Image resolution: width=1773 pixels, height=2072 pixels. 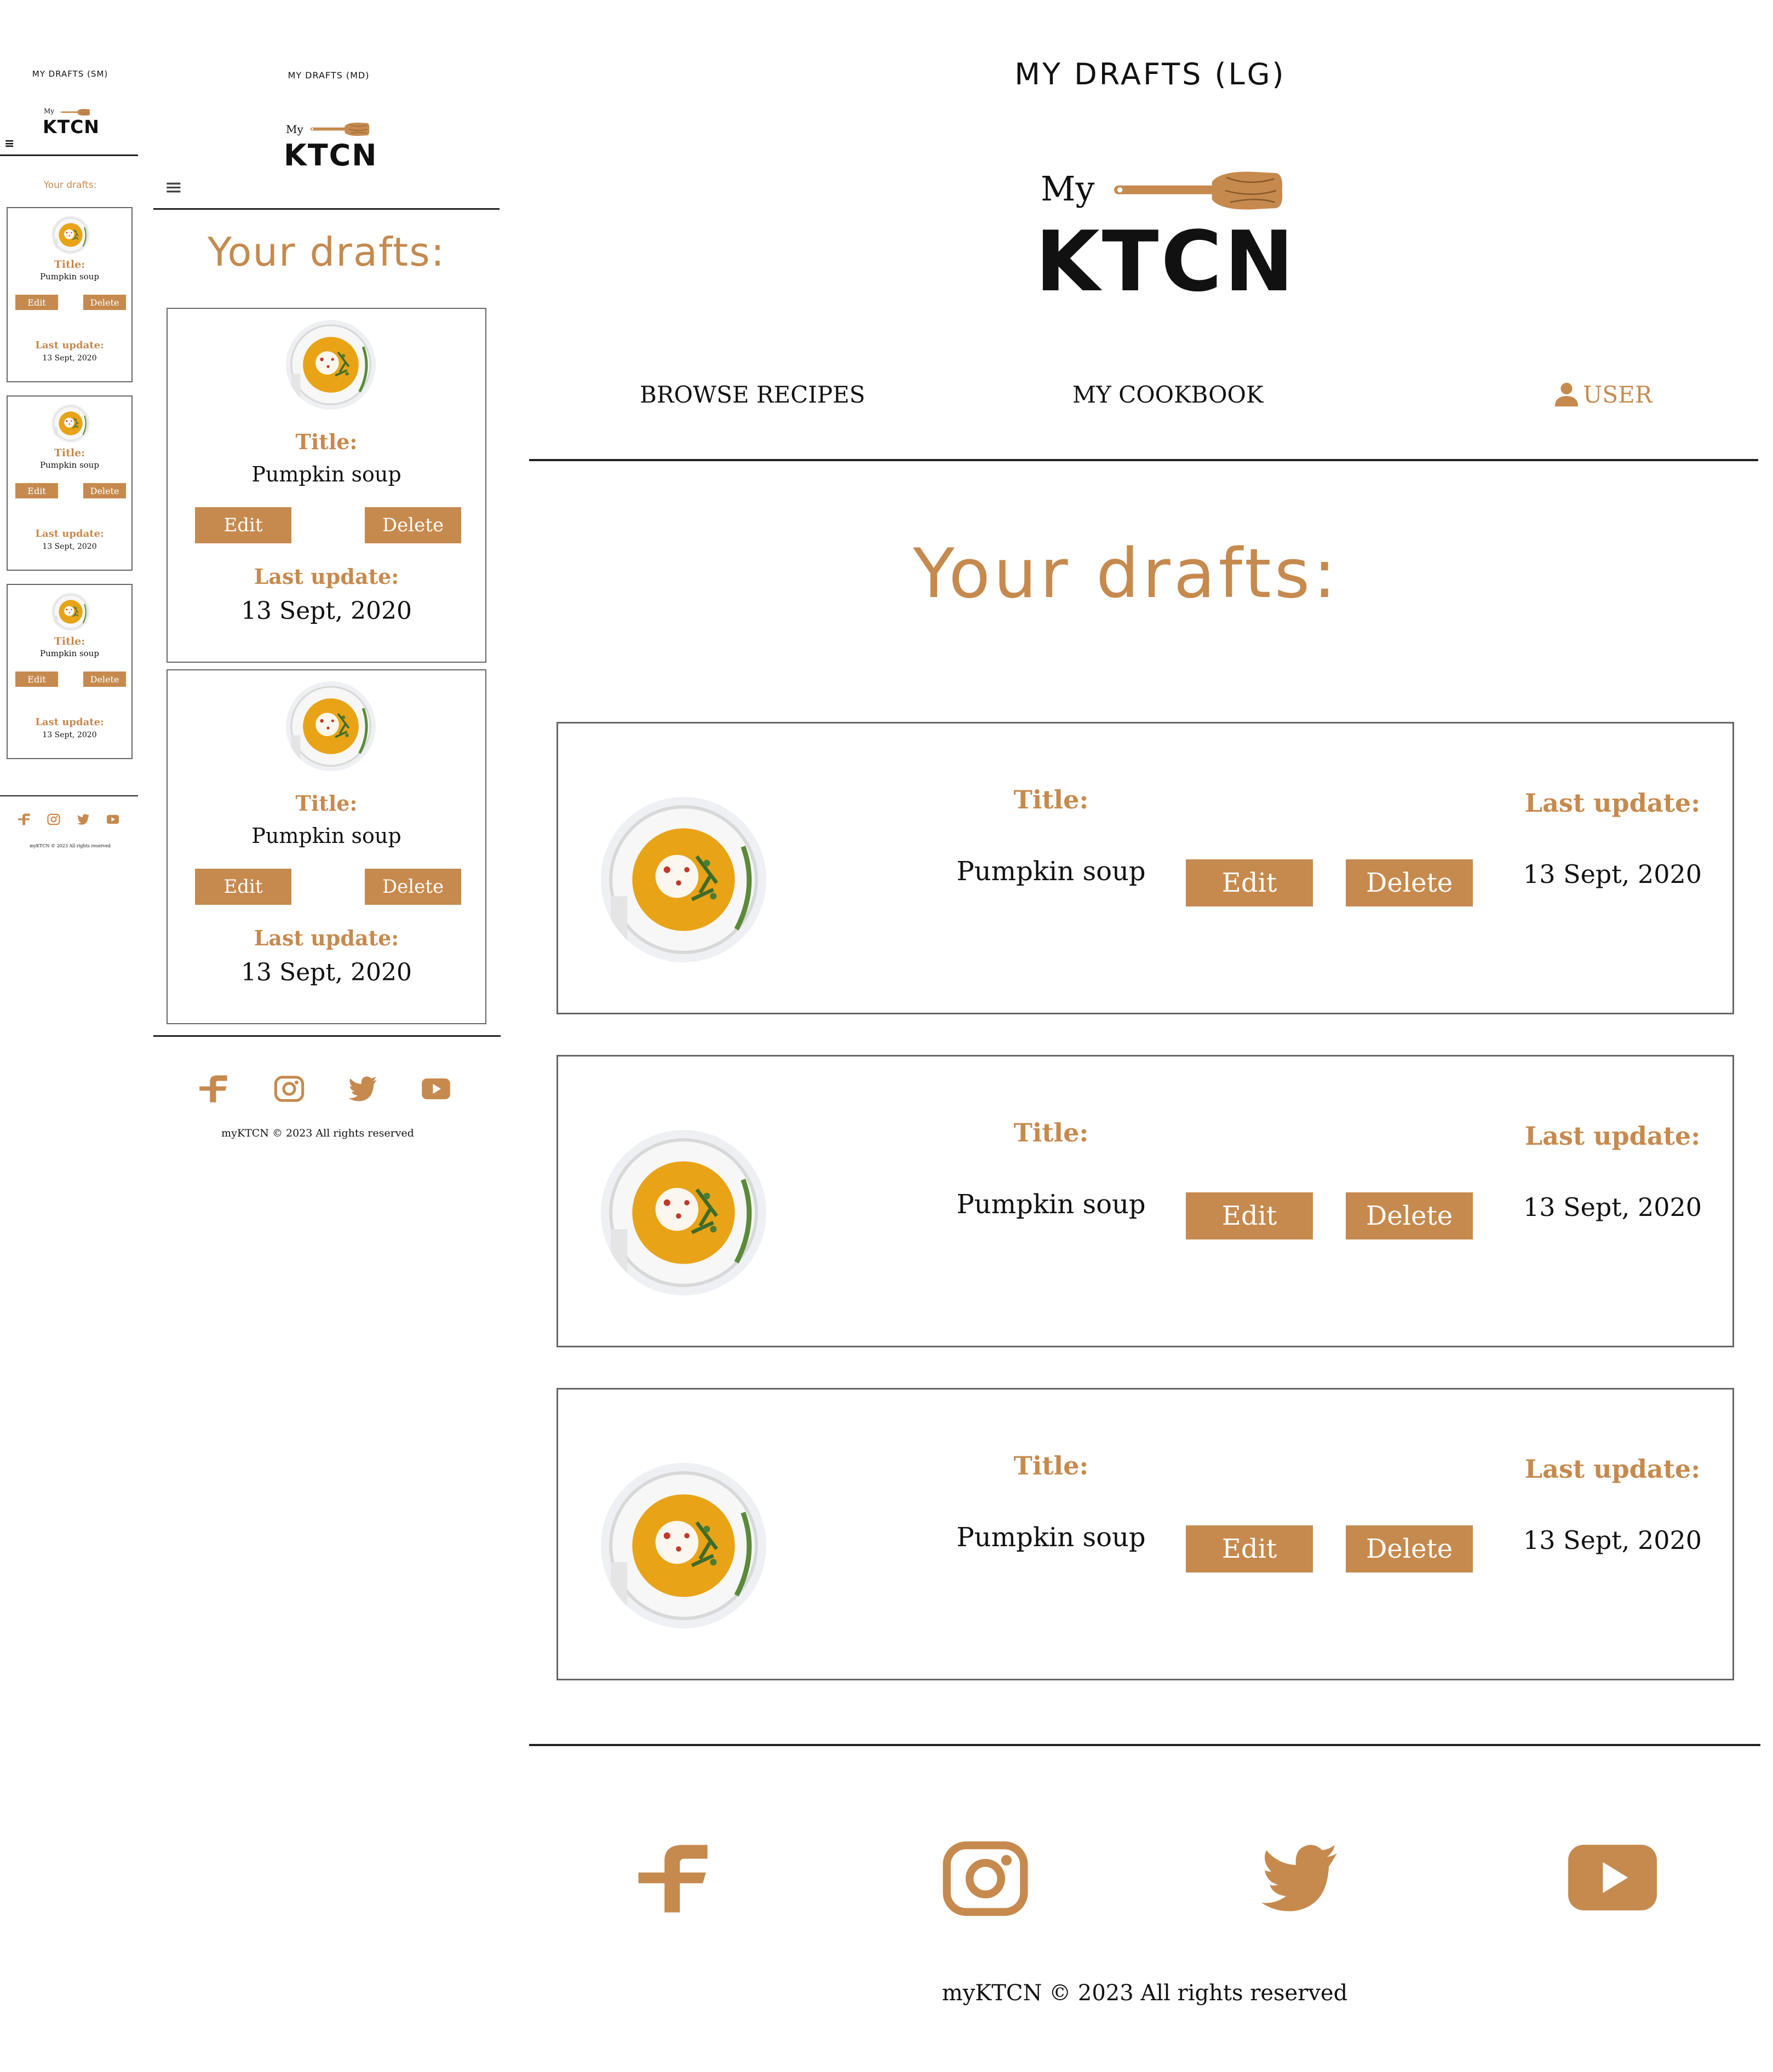 I want to click on frame-title-md: MY DRAFTS (MD), so click(x=329, y=75).